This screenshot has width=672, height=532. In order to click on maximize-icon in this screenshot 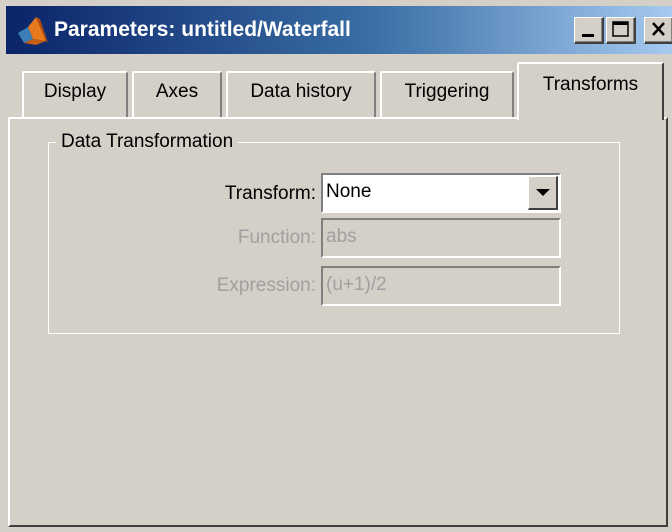, I will do `click(620, 29)`.